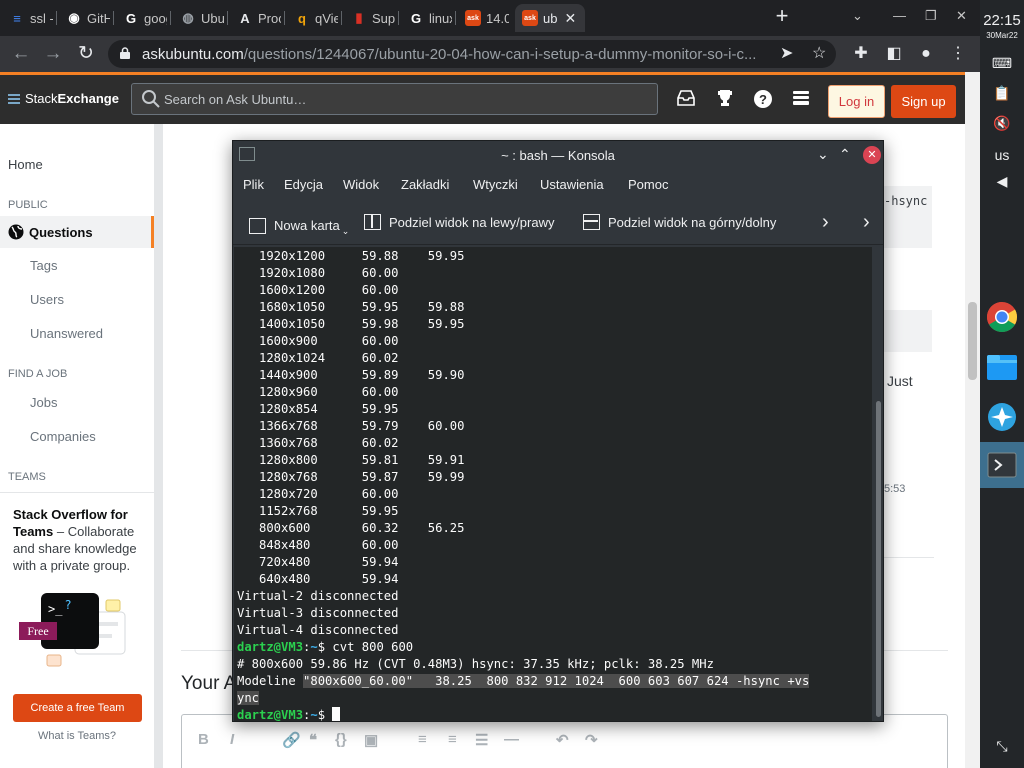  I want to click on minimize-icon: ⌄, so click(823, 154).